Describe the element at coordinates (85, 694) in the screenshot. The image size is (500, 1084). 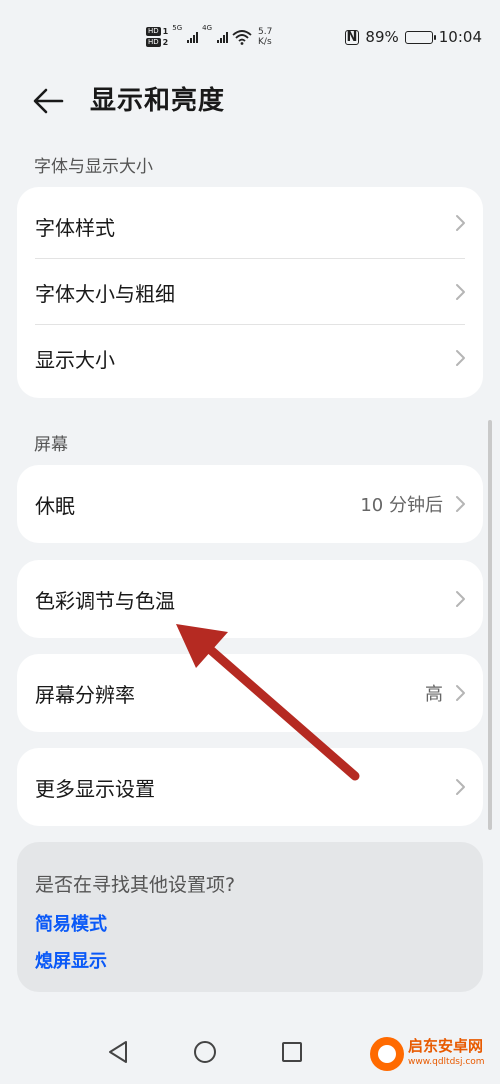
I see `row-label: 屏幕分辨率` at that location.